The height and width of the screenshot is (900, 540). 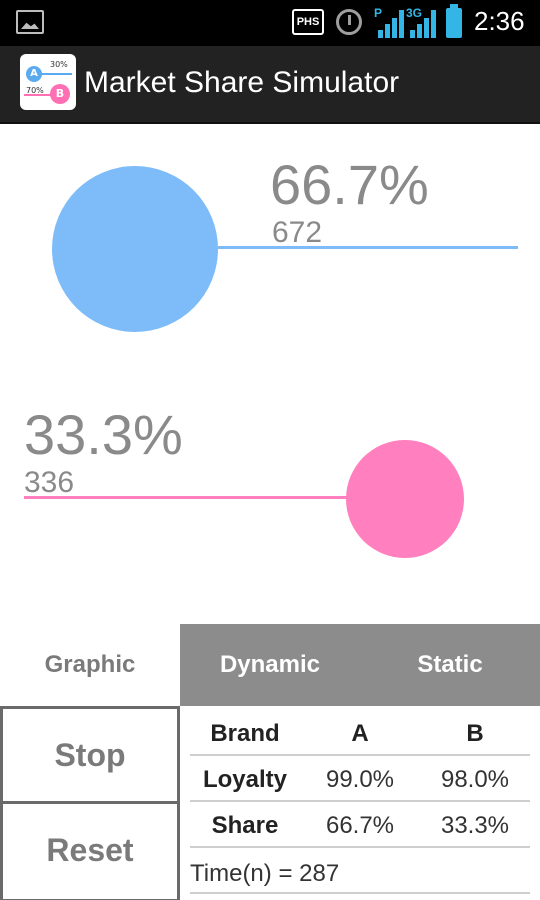 I want to click on brand-a-circle, so click(x=135, y=249).